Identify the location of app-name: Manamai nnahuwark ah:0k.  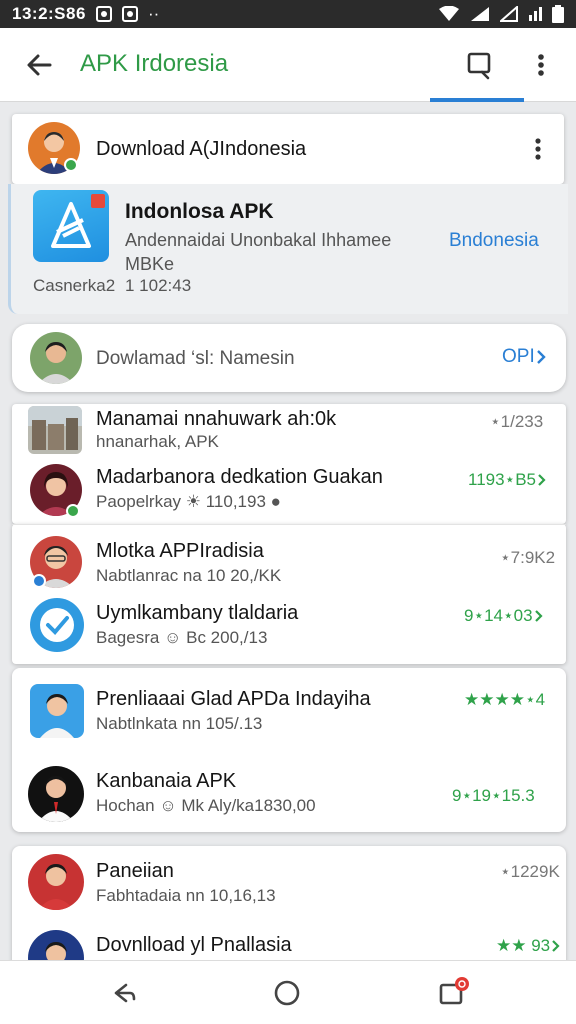
(216, 419).